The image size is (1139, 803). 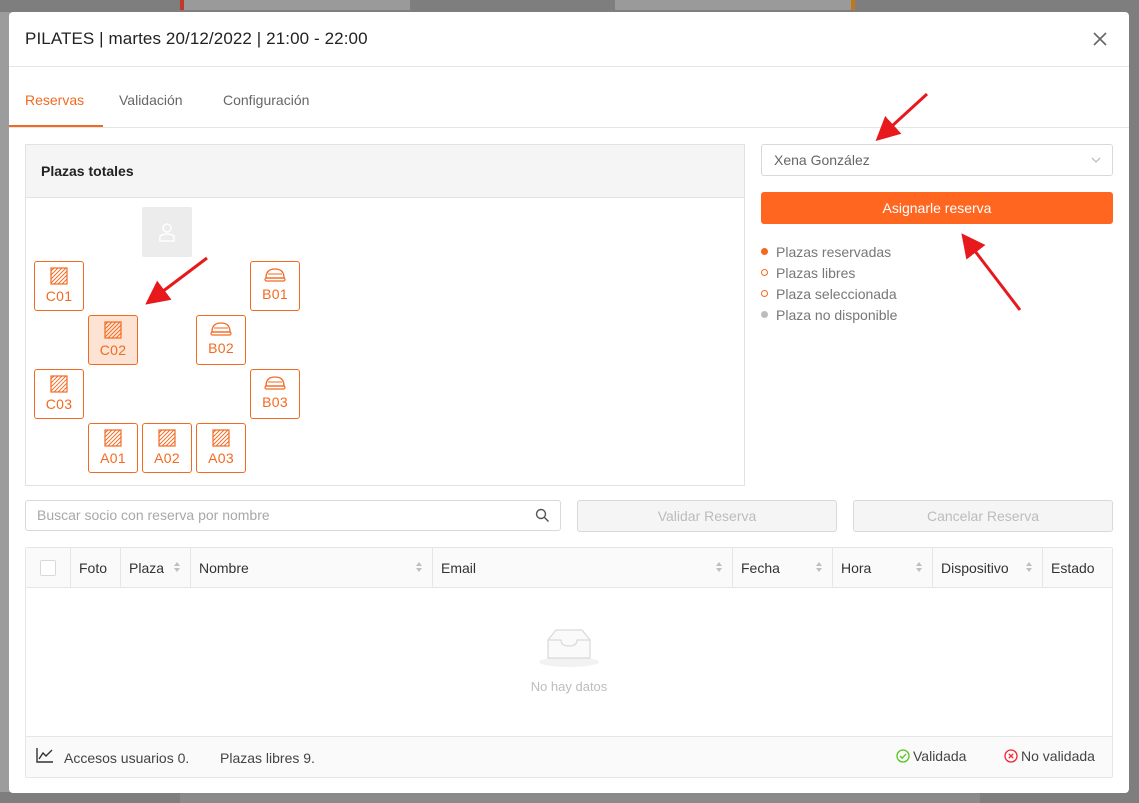 I want to click on seat-b02: B02, so click(x=221, y=340).